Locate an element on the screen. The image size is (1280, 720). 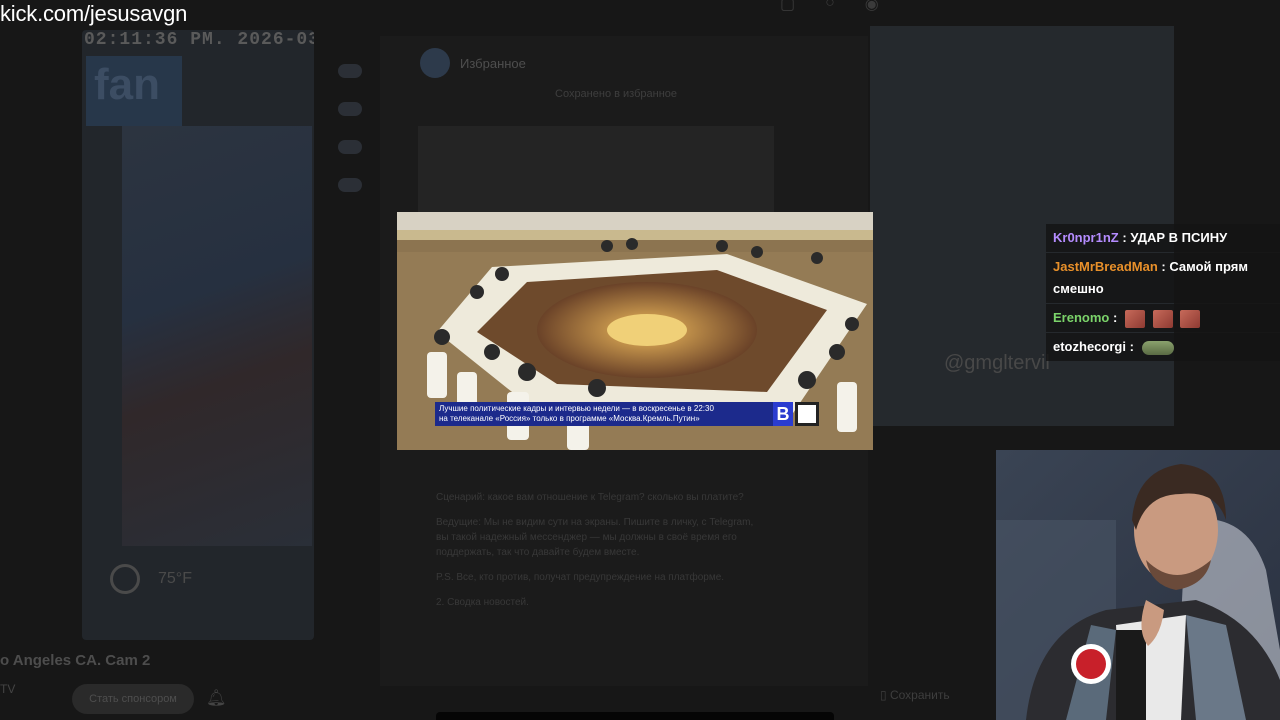
chat-title: Избранное is located at coordinates (493, 63).